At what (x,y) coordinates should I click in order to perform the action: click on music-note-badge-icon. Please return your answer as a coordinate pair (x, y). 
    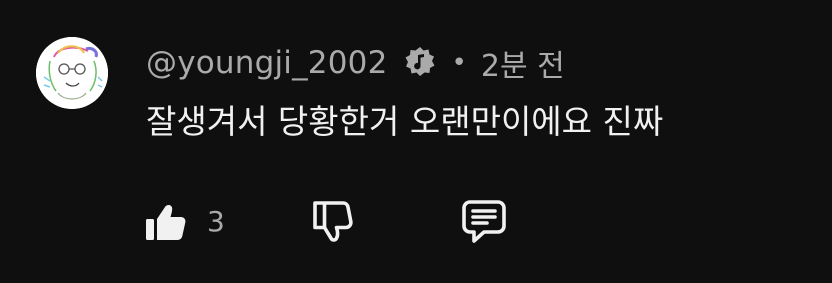
    Looking at the image, I should click on (420, 63).